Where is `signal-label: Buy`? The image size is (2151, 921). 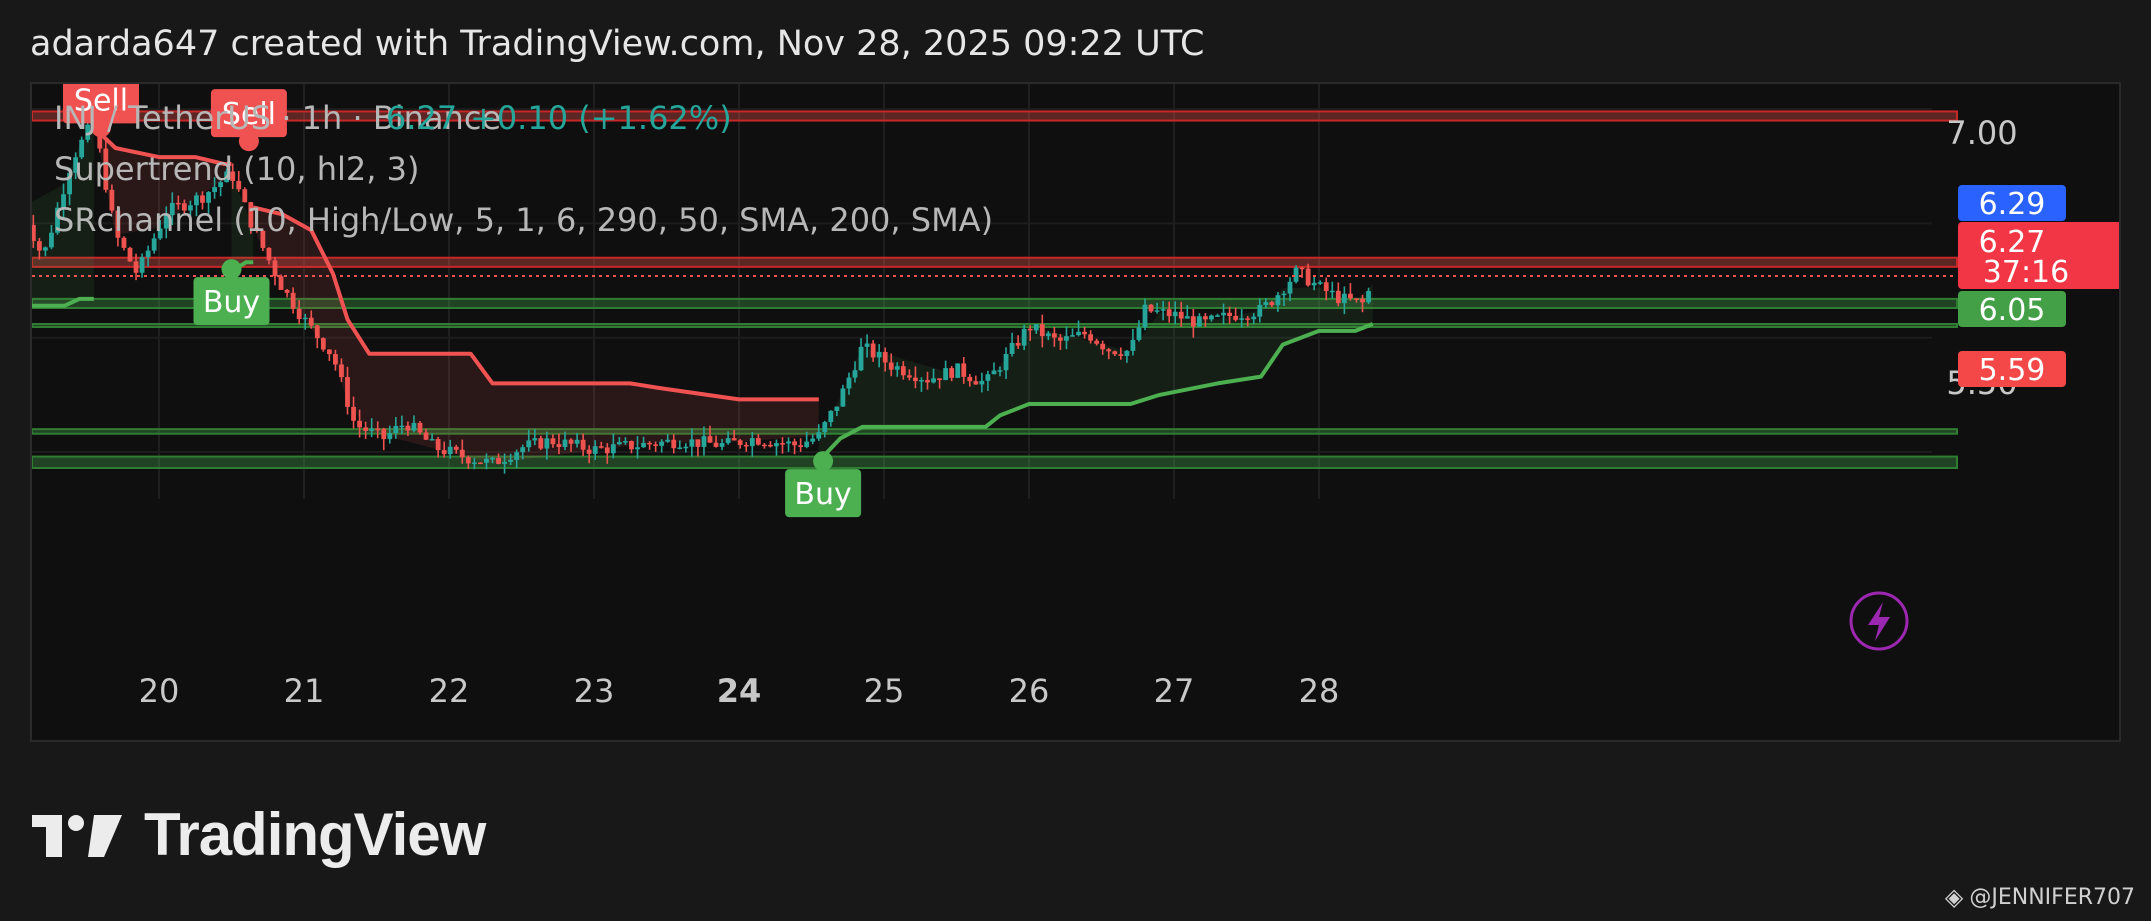
signal-label: Buy is located at coordinates (822, 494).